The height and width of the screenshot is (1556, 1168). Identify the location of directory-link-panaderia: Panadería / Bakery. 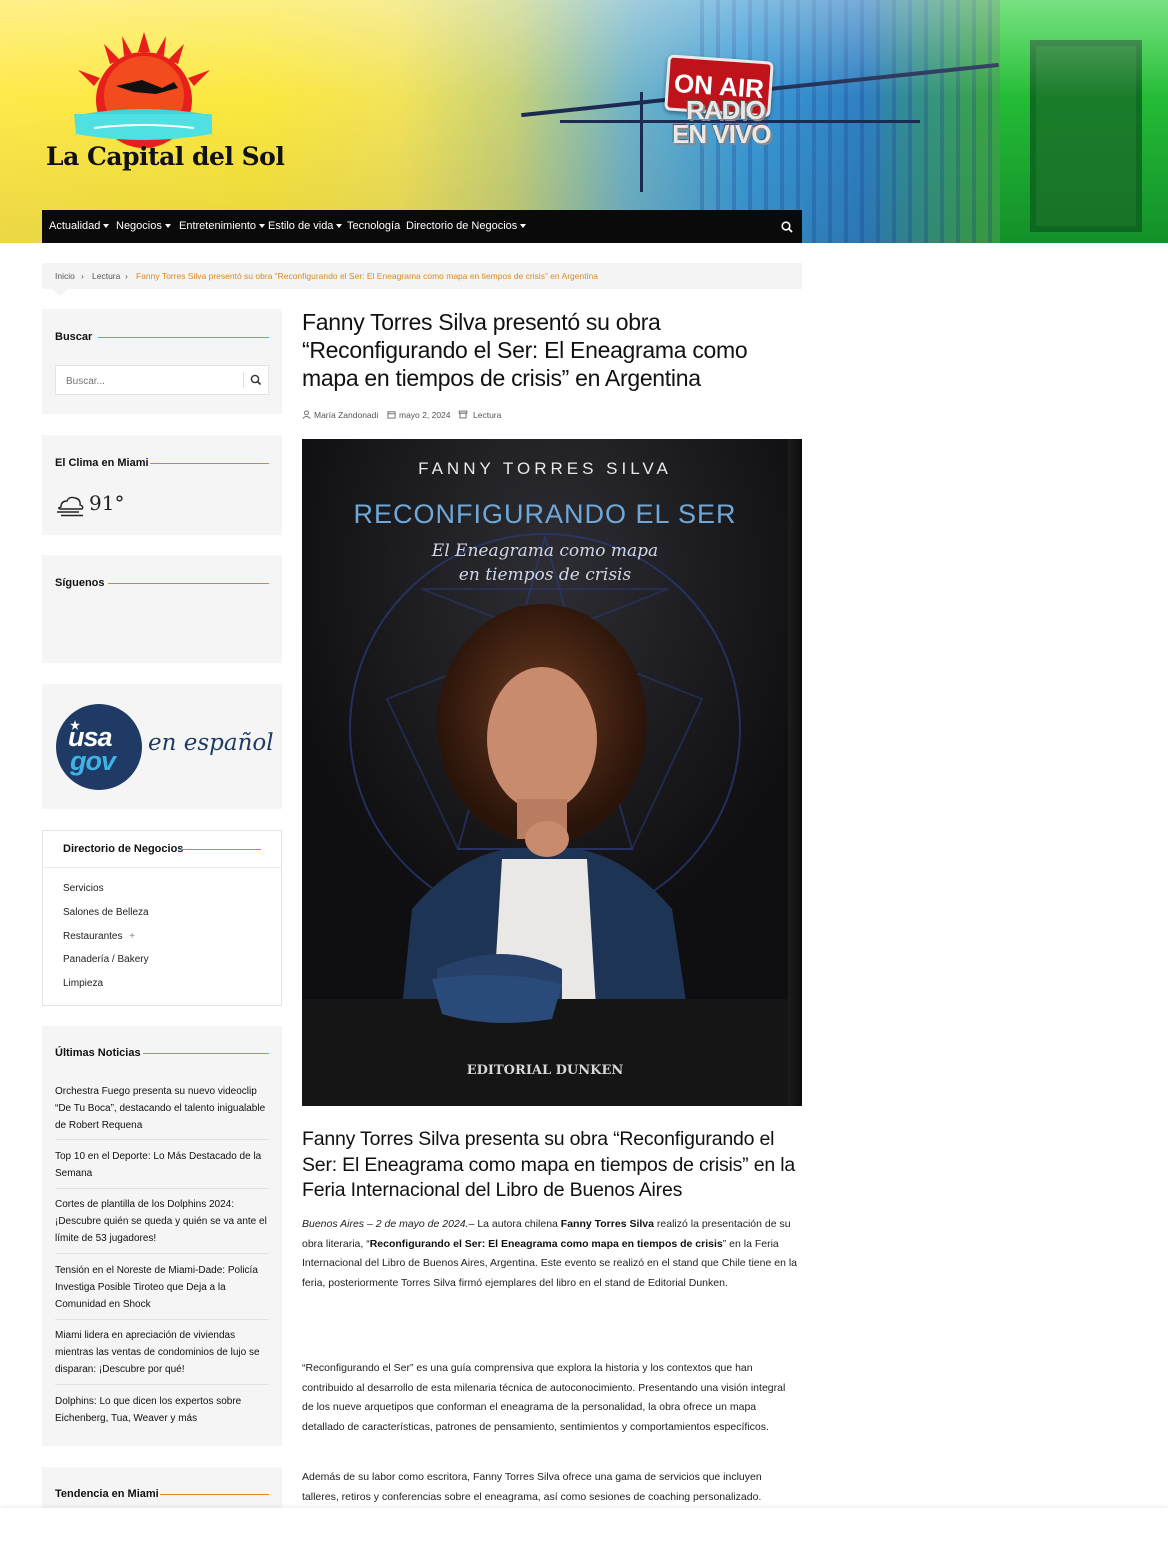
(106, 959).